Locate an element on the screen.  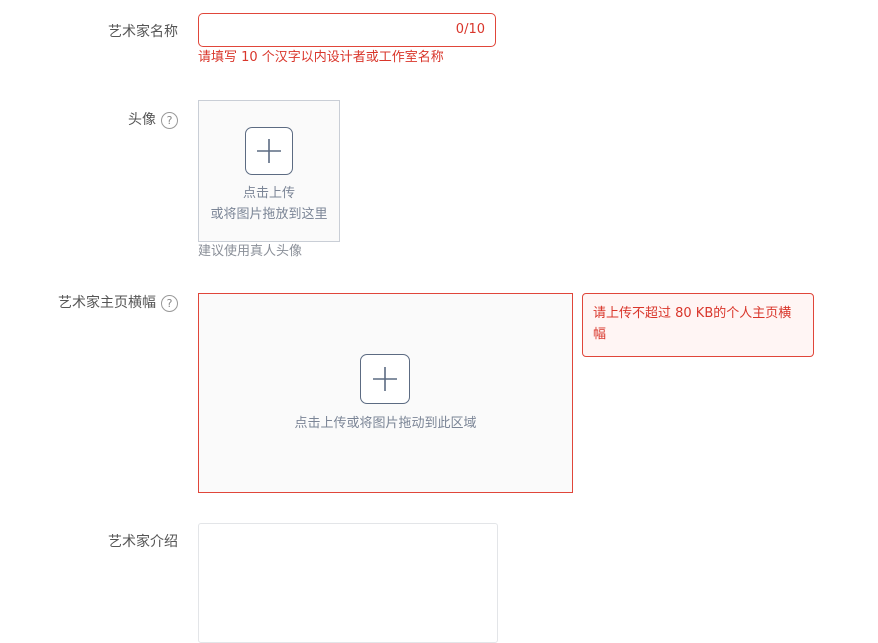
artist-name-input is located at coordinates (326, 31).